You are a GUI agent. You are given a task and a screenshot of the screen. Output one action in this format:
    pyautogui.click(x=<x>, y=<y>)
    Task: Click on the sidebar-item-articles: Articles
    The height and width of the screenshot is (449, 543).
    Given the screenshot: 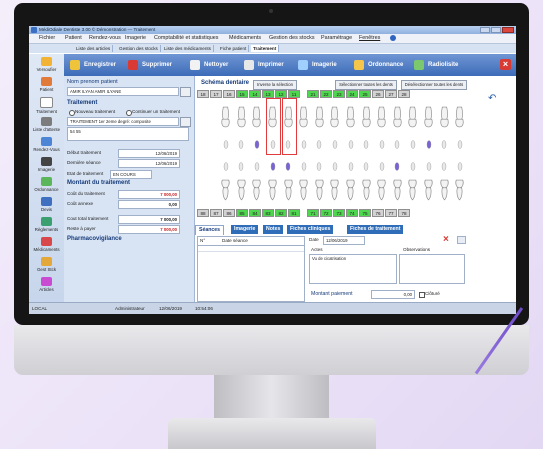 What is the action you would take?
    pyautogui.click(x=46, y=285)
    